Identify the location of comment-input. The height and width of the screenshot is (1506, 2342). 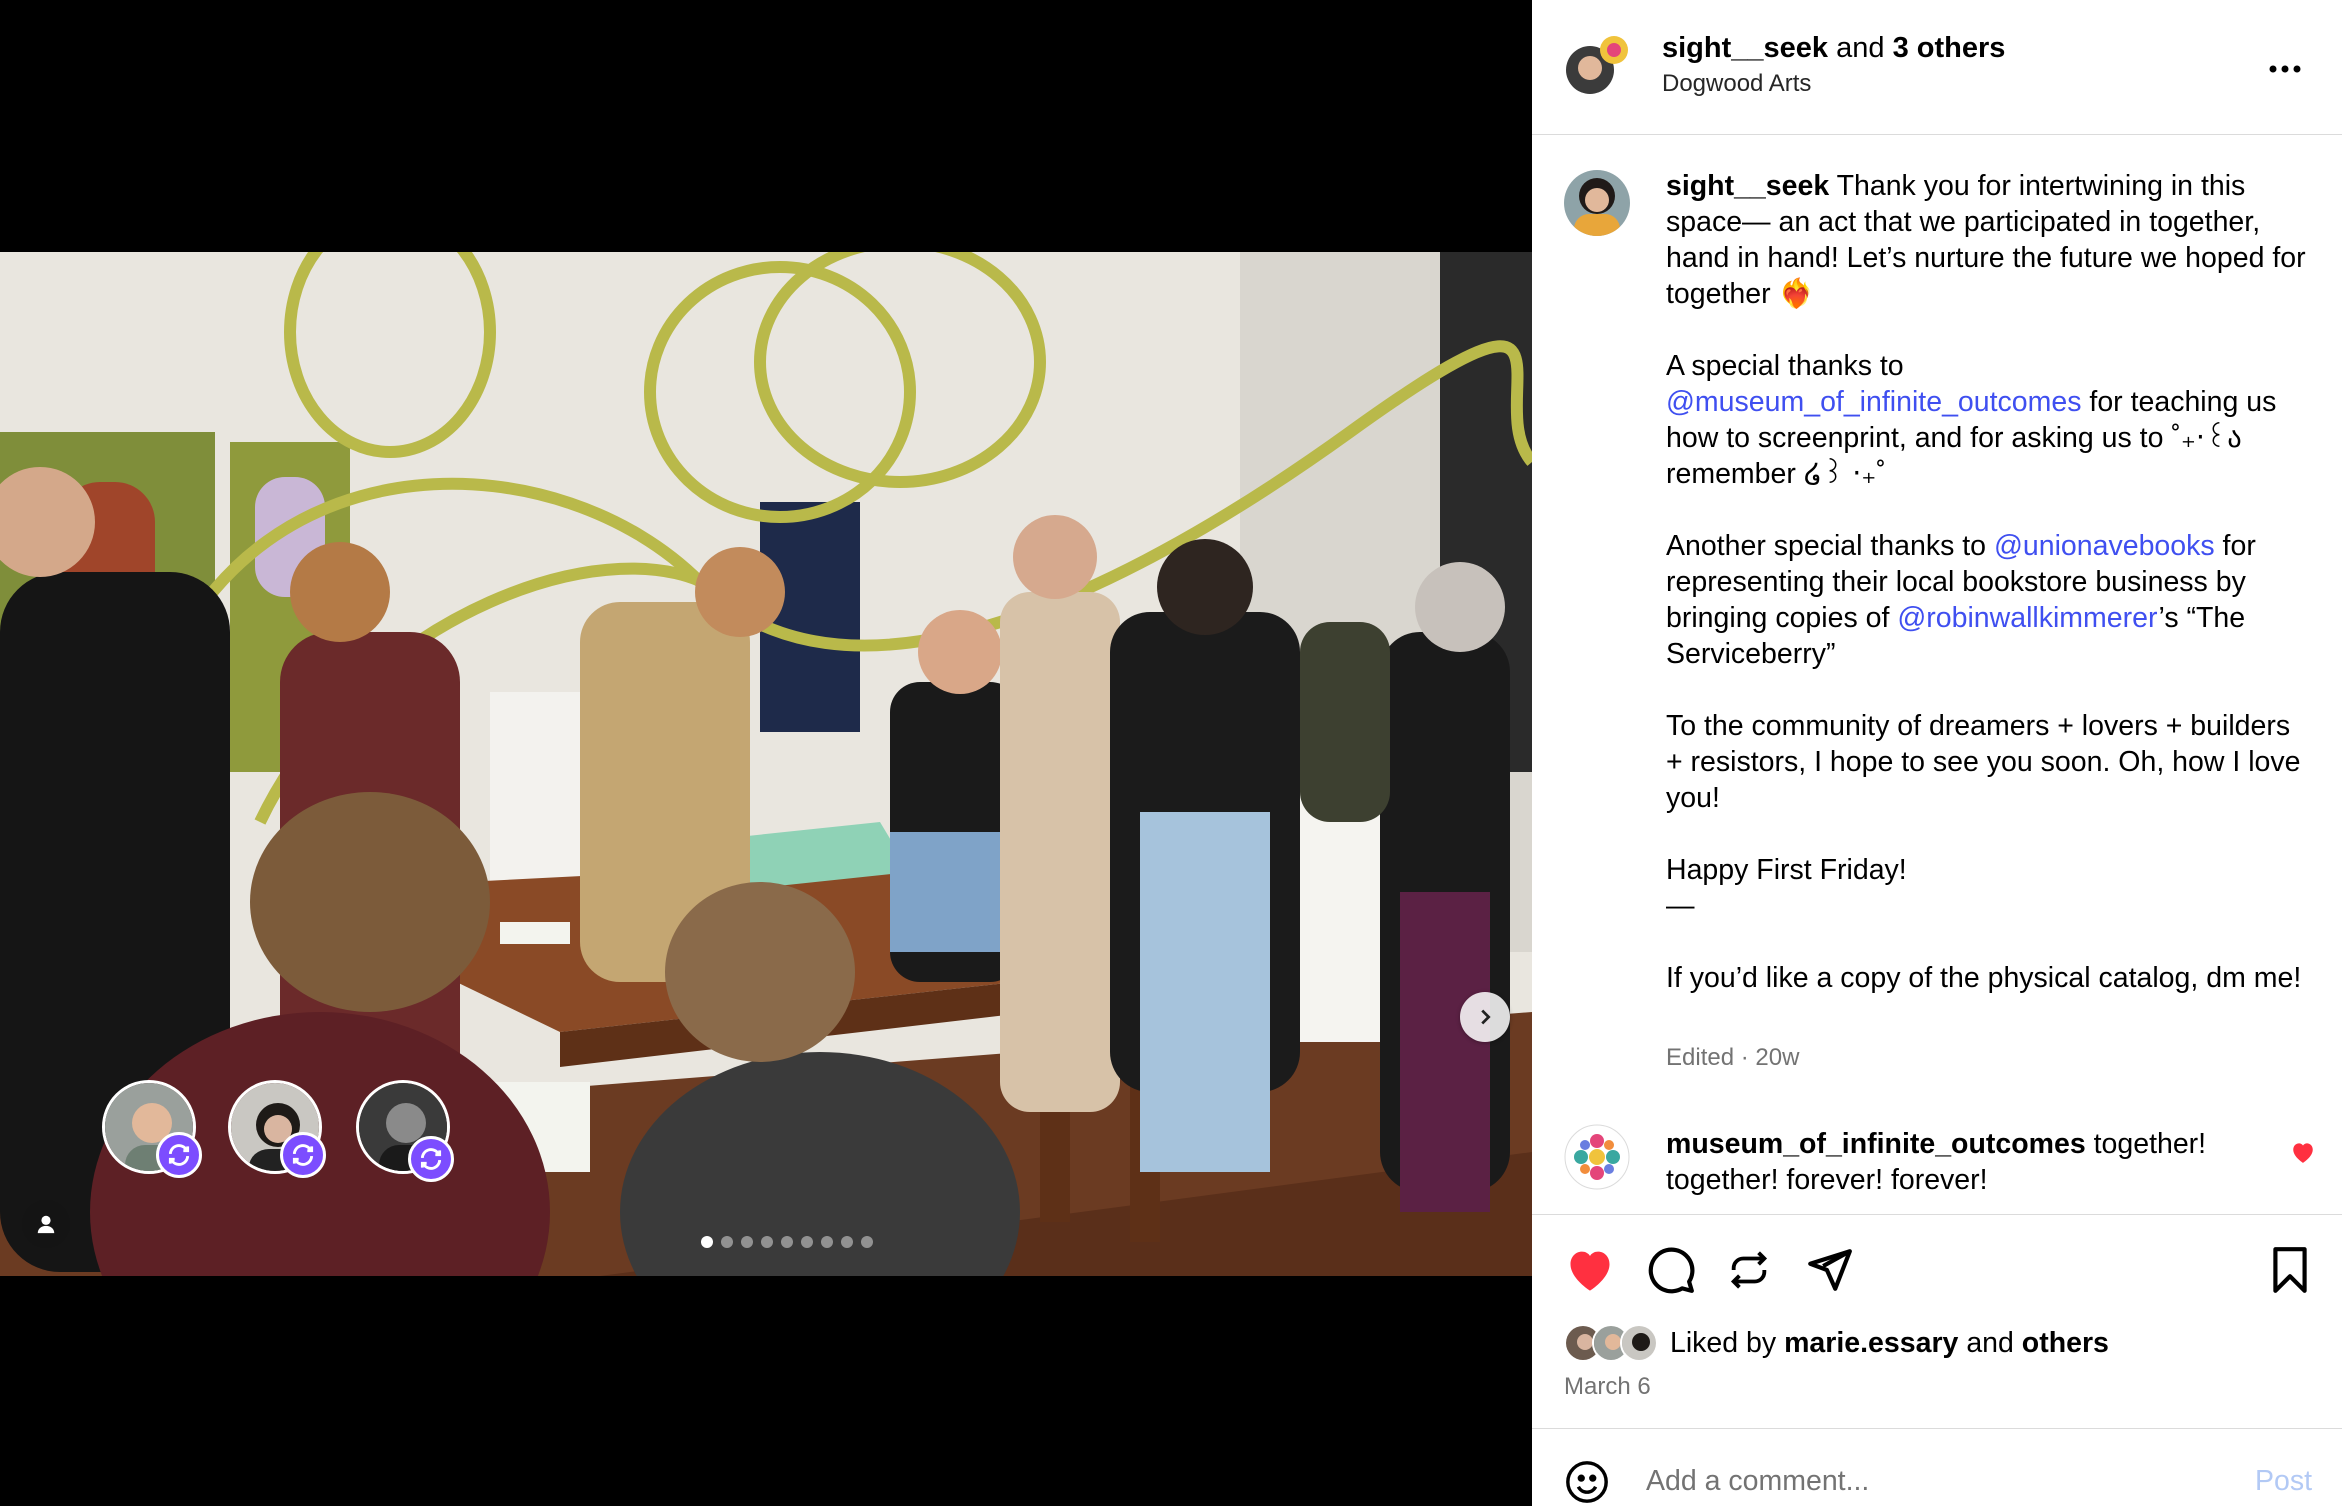
(1926, 1481).